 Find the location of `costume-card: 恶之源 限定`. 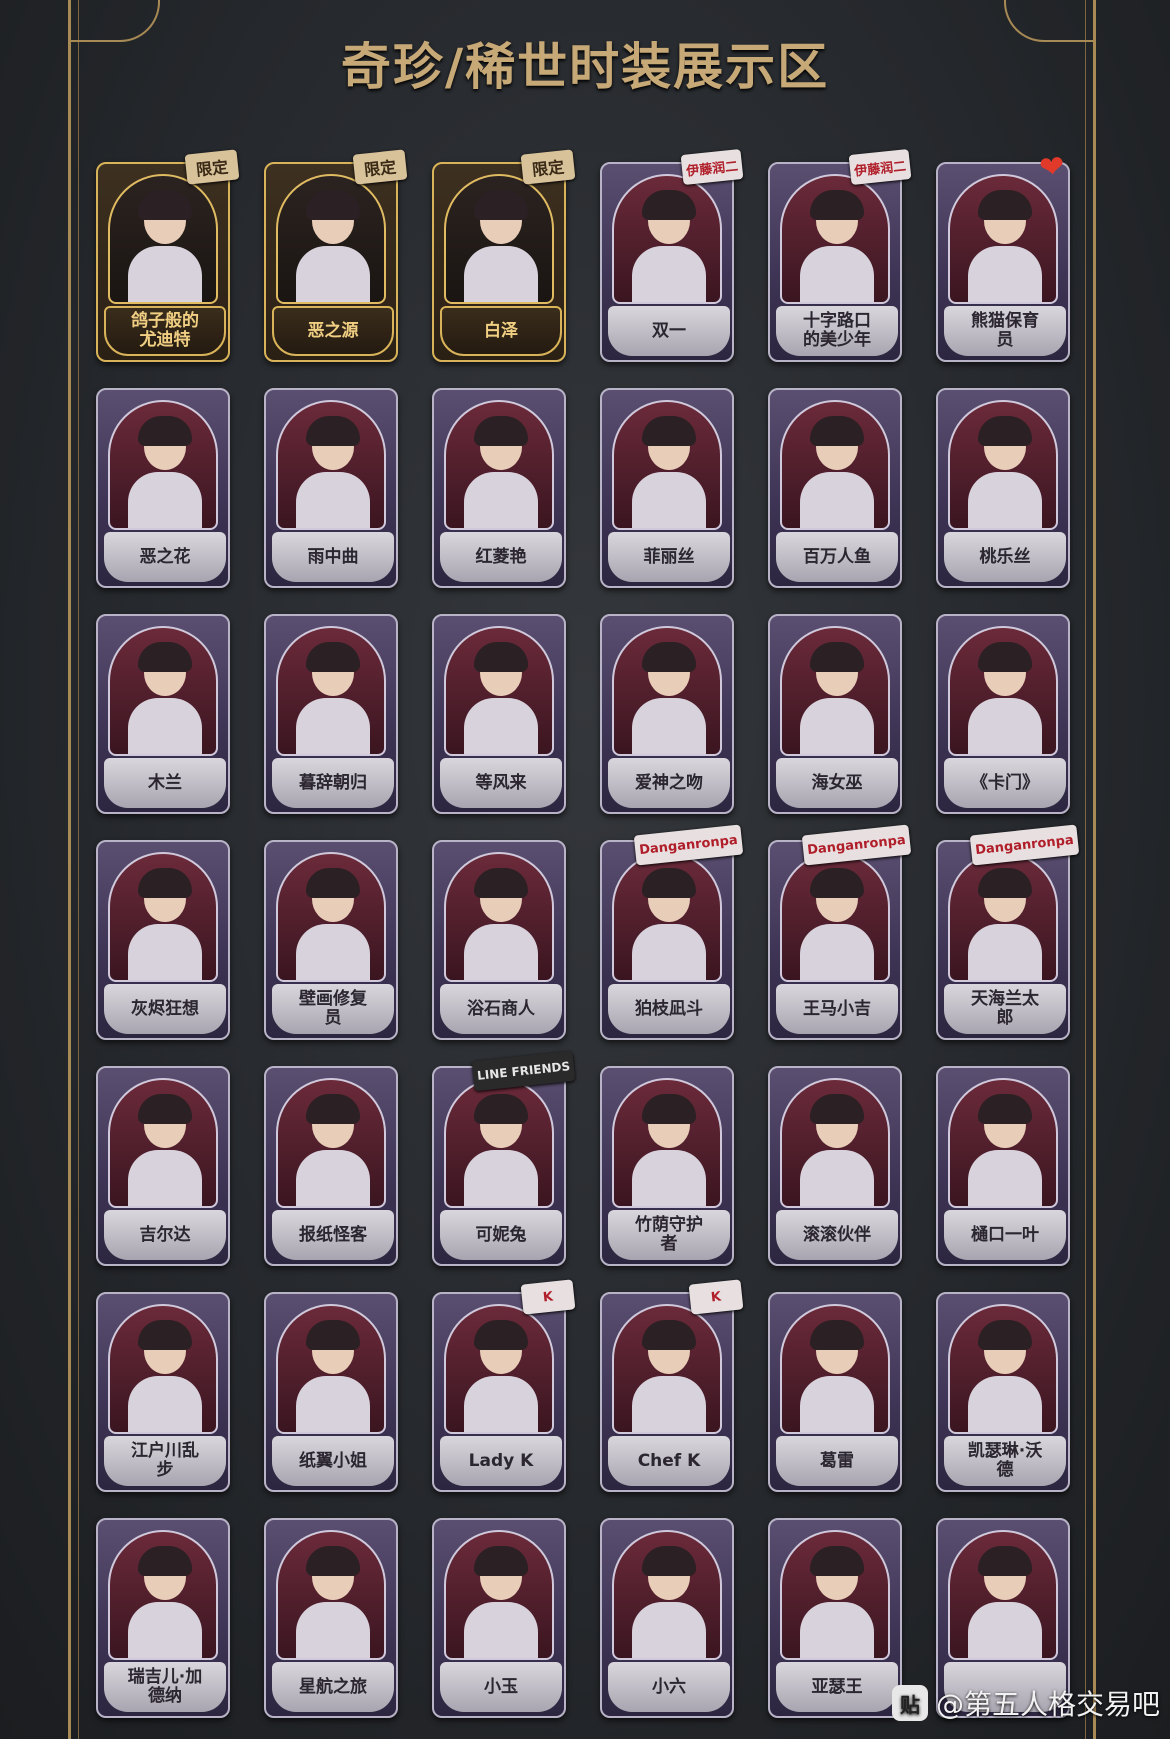

costume-card: 恶之源 限定 is located at coordinates (336, 255).